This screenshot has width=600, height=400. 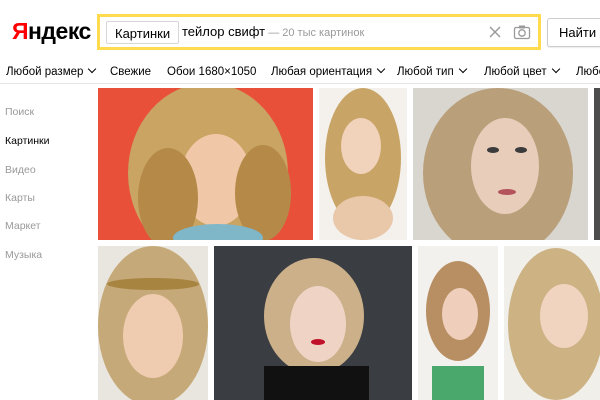 What do you see at coordinates (19, 112) in the screenshot?
I see `sidebar-item-search: Поиск` at bounding box center [19, 112].